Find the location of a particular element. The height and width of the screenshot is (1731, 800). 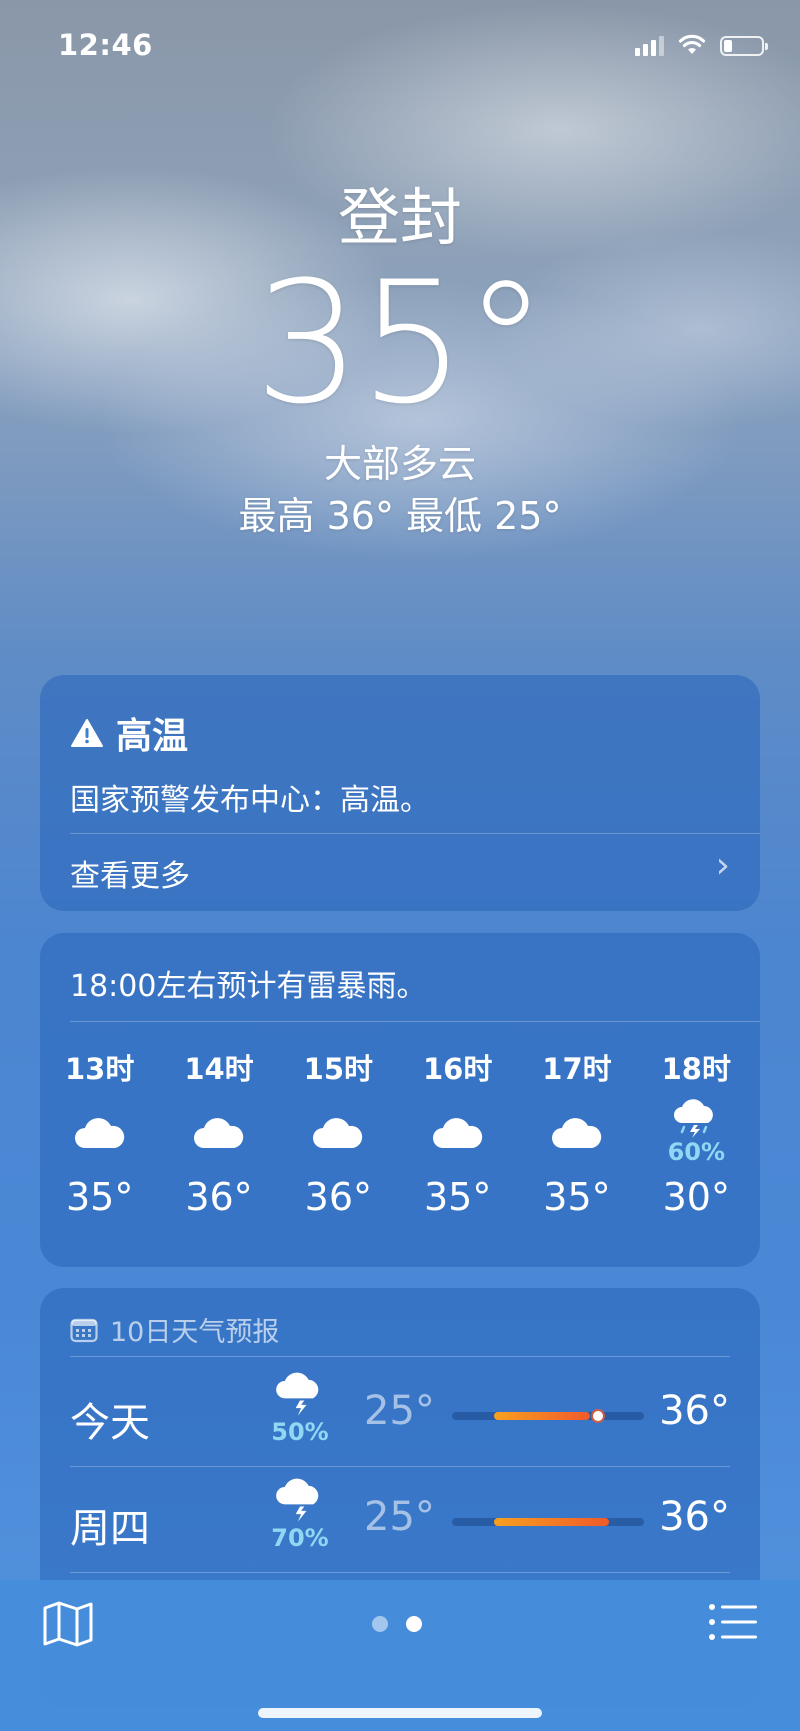

bottom-toolbar is located at coordinates (400, 1655).